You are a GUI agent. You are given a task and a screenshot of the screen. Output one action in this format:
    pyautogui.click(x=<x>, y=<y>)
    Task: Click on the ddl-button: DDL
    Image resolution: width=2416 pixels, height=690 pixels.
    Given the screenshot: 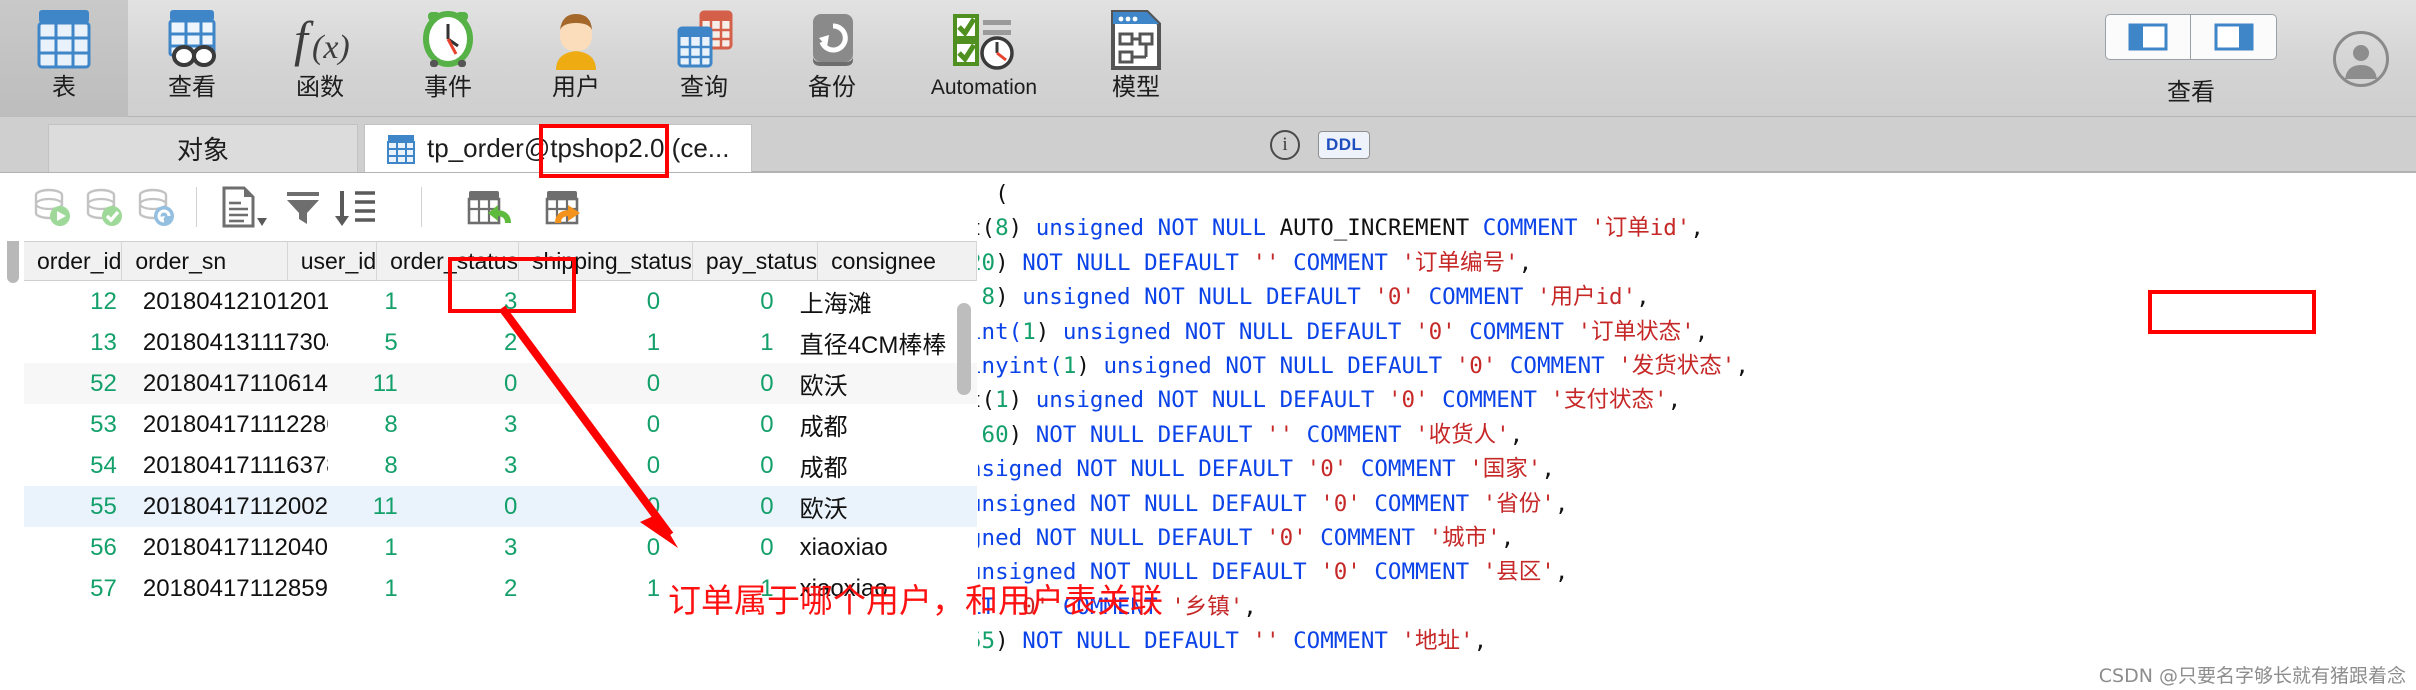 What is the action you would take?
    pyautogui.click(x=1344, y=145)
    